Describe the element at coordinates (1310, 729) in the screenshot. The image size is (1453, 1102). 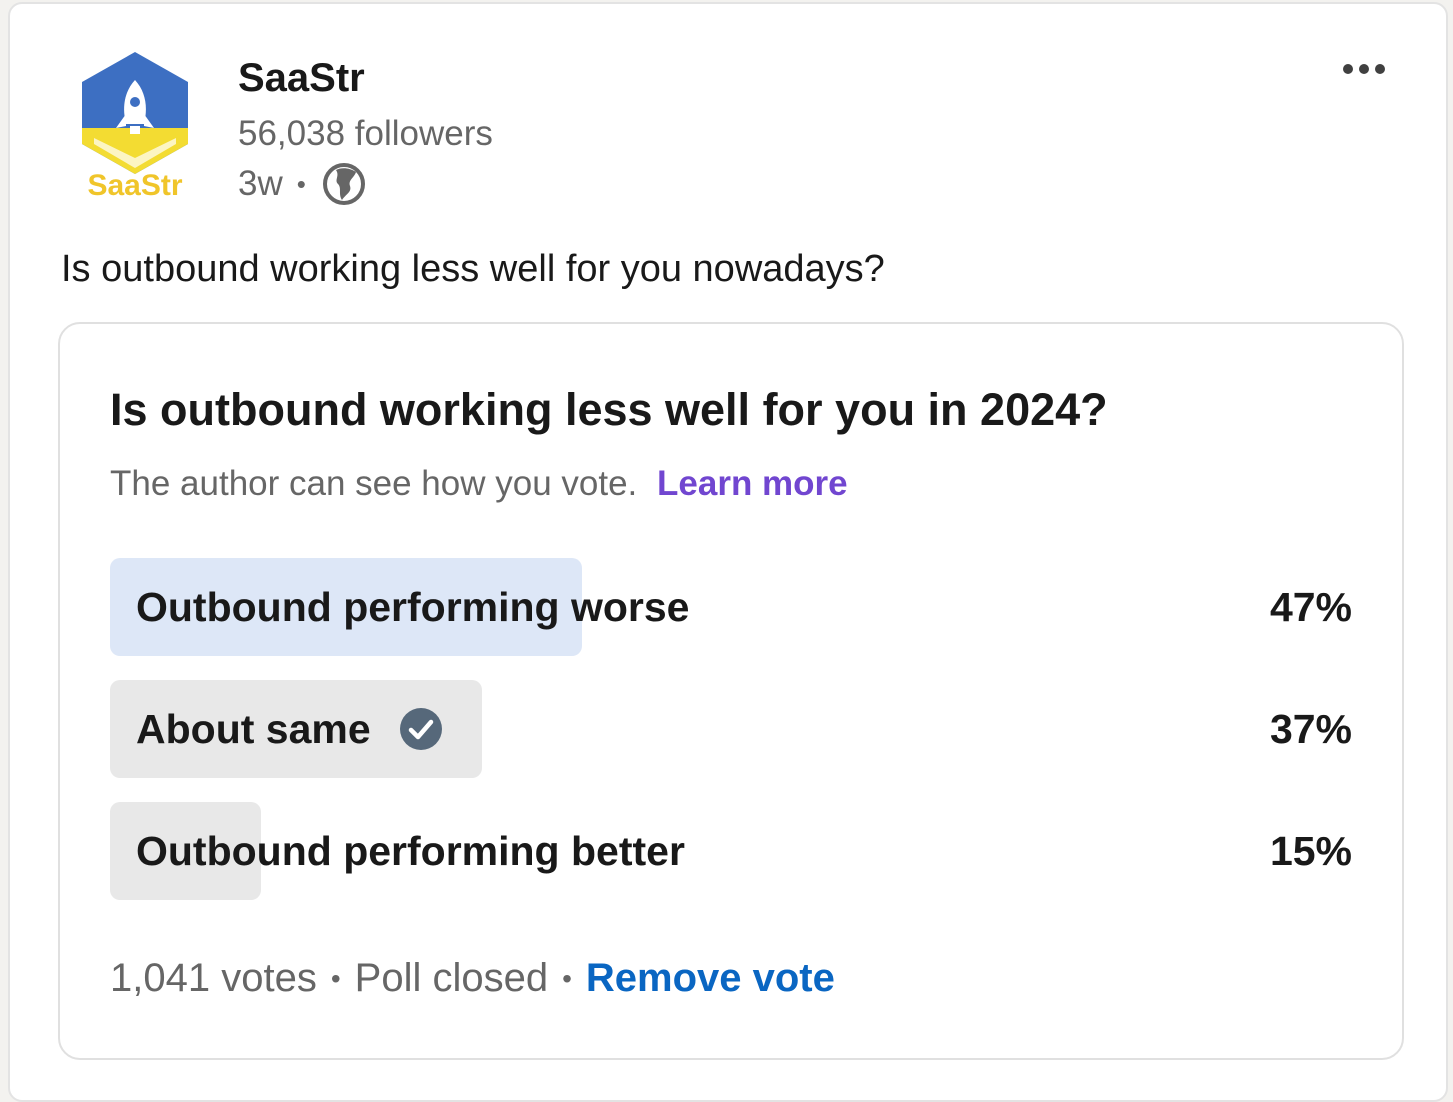
I see `poll-option-percent: 37%` at that location.